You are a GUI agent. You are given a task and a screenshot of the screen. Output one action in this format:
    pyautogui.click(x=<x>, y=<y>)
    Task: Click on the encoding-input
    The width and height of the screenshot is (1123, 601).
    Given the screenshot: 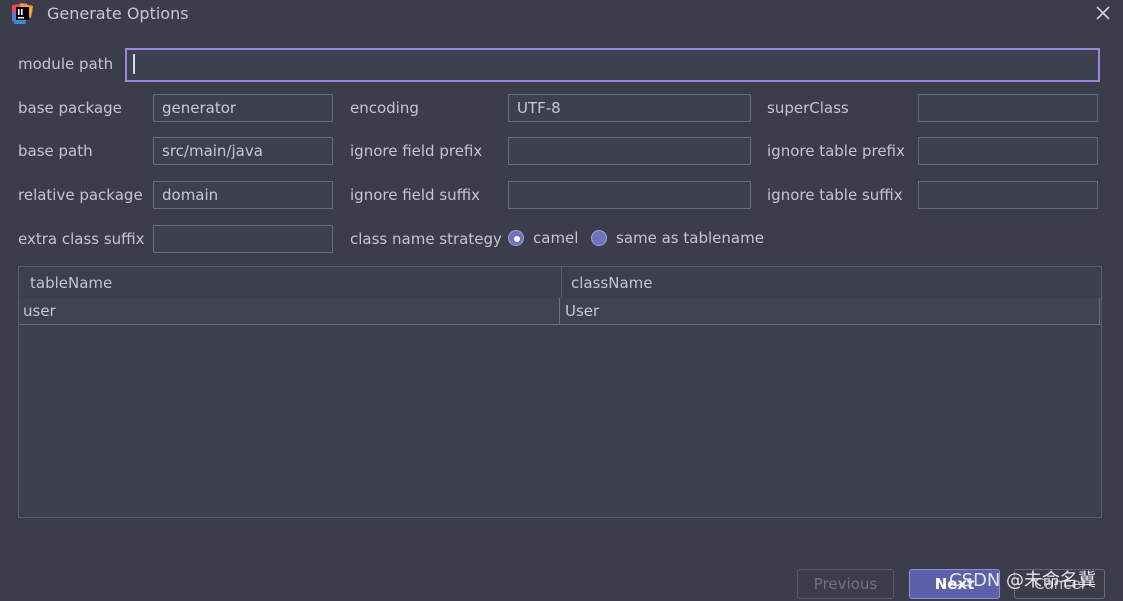 What is the action you would take?
    pyautogui.click(x=629, y=108)
    